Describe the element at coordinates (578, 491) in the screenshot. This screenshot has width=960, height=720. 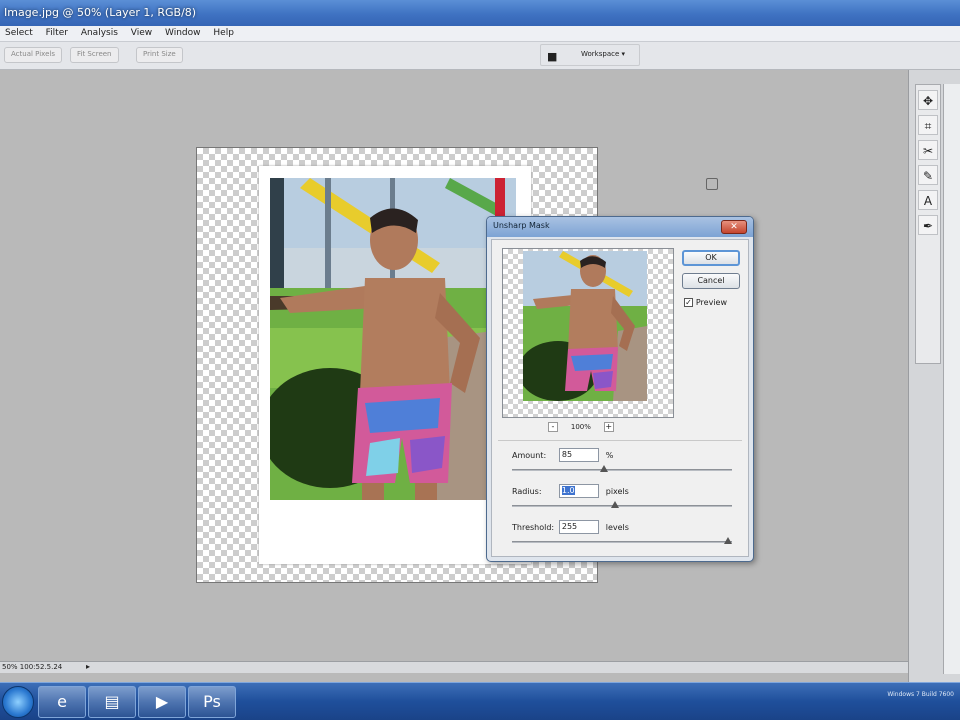
I see `radius-input: 1.0` at that location.